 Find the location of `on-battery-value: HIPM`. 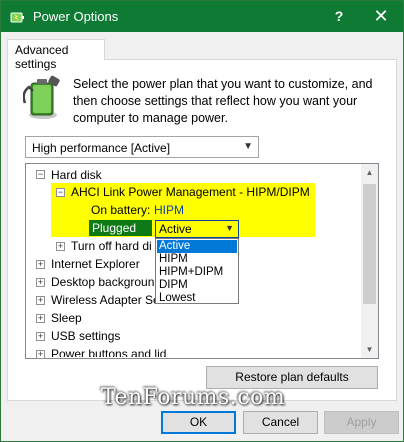

on-battery-value: HIPM is located at coordinates (169, 210).